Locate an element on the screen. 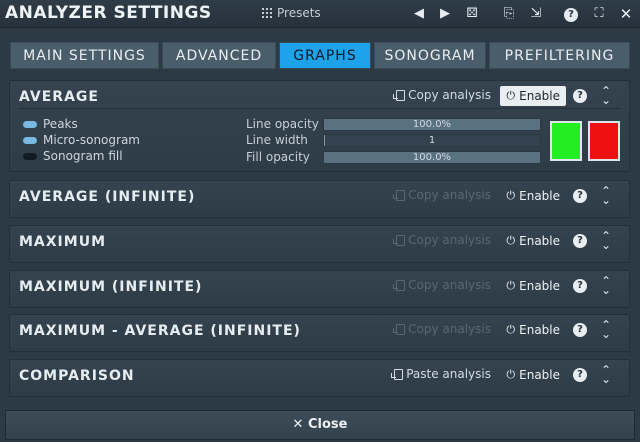 Image resolution: width=640 pixels, height=442 pixels. tab-main-settings: MAIN SETTINGS is located at coordinates (84, 55).